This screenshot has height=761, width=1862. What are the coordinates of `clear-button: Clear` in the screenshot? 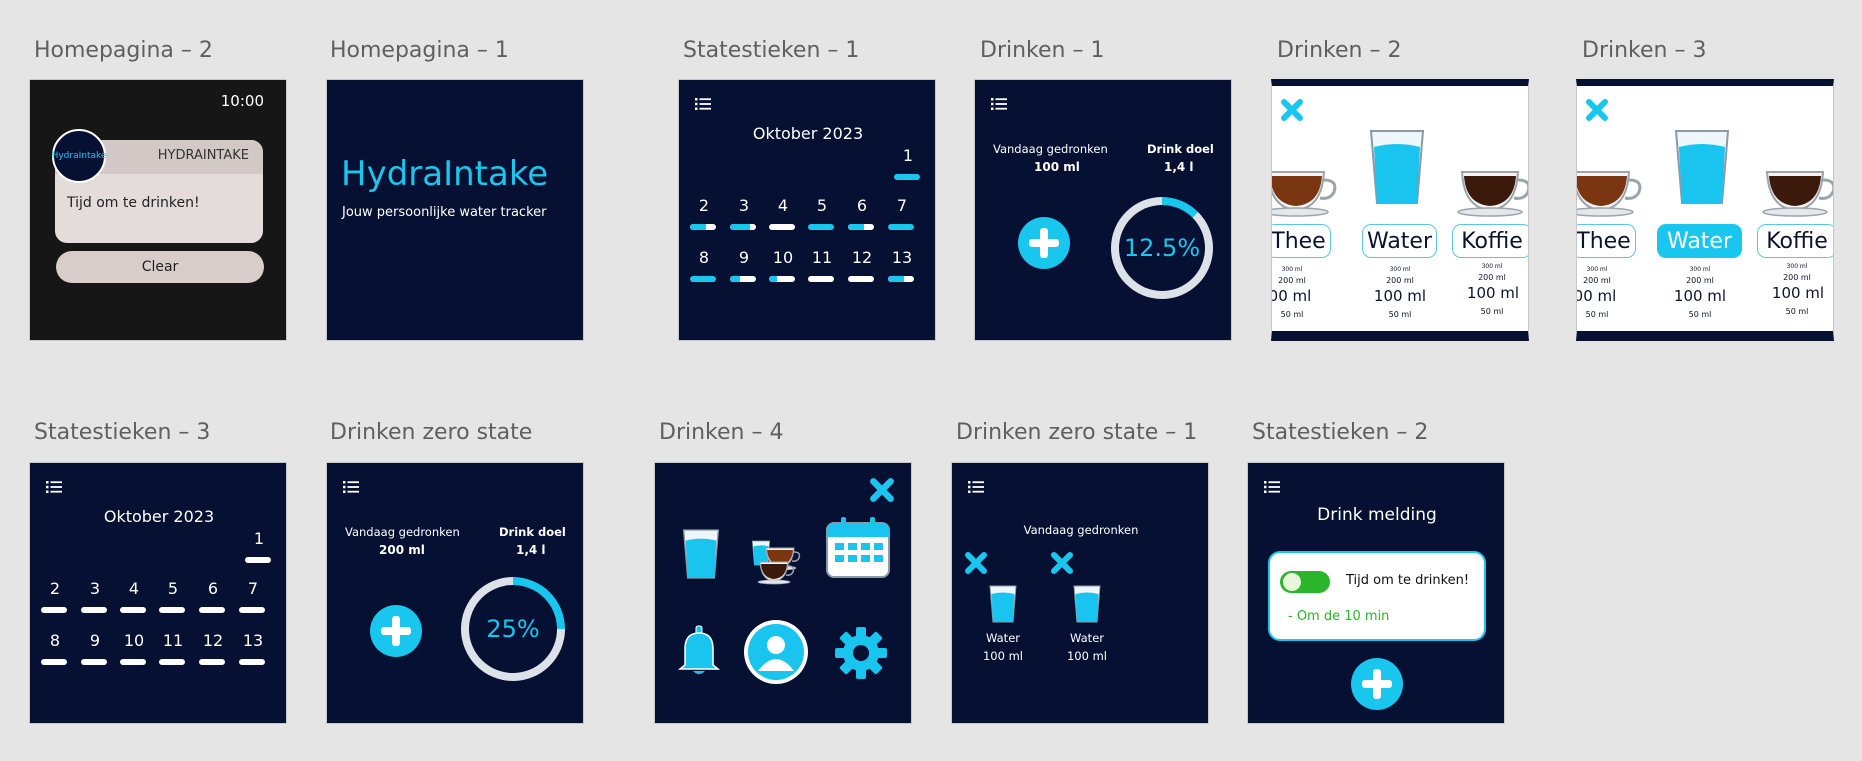 It's located at (160, 267).